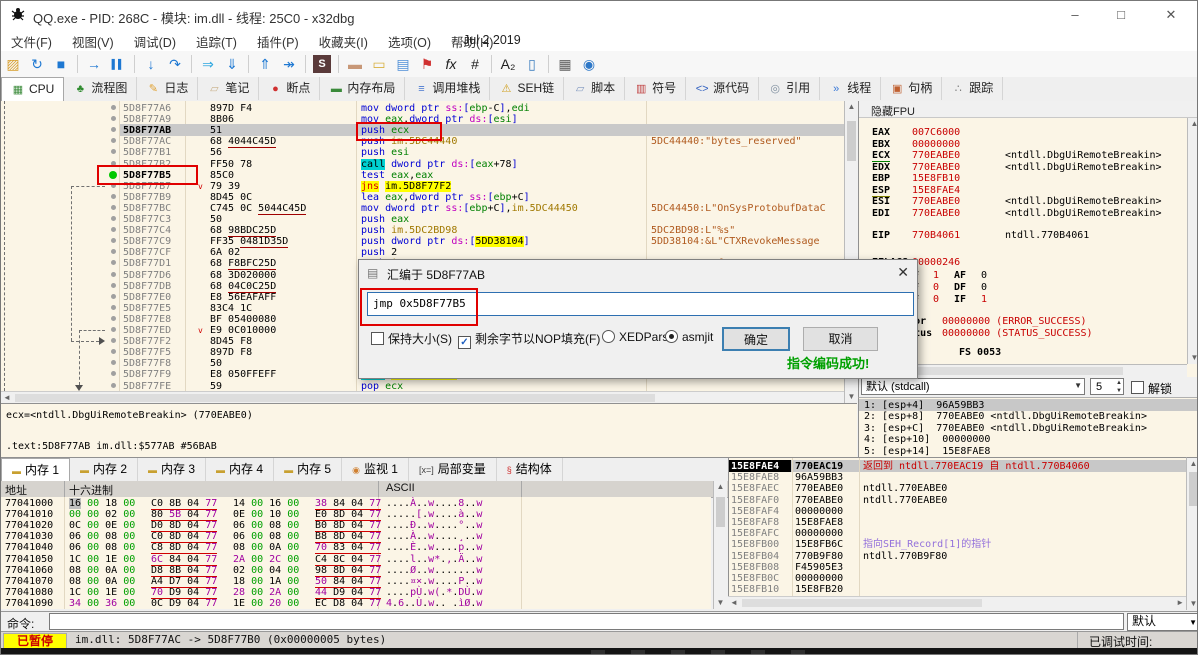  Describe the element at coordinates (973, 386) in the screenshot. I see `convention-select: 默认 (stdcall) ▼` at that location.